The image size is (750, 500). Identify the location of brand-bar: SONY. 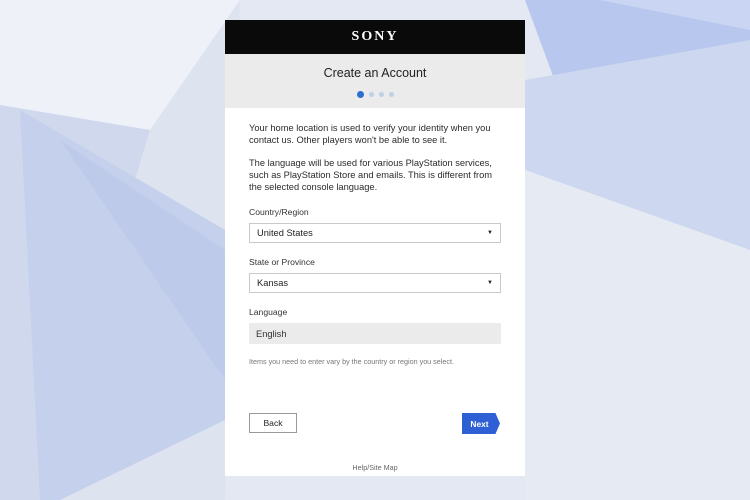
(375, 37).